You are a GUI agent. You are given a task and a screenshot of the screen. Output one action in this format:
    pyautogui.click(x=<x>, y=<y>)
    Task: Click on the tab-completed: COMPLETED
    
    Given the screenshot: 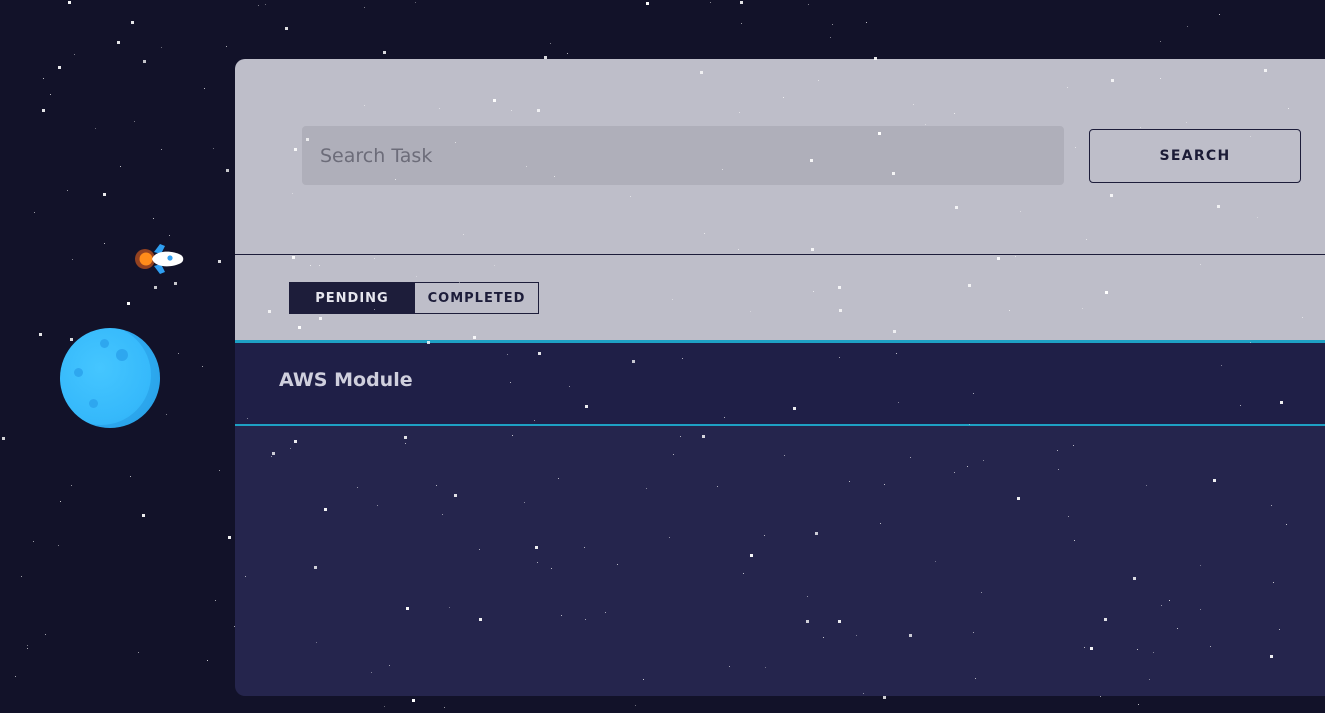 What is the action you would take?
    pyautogui.click(x=476, y=298)
    